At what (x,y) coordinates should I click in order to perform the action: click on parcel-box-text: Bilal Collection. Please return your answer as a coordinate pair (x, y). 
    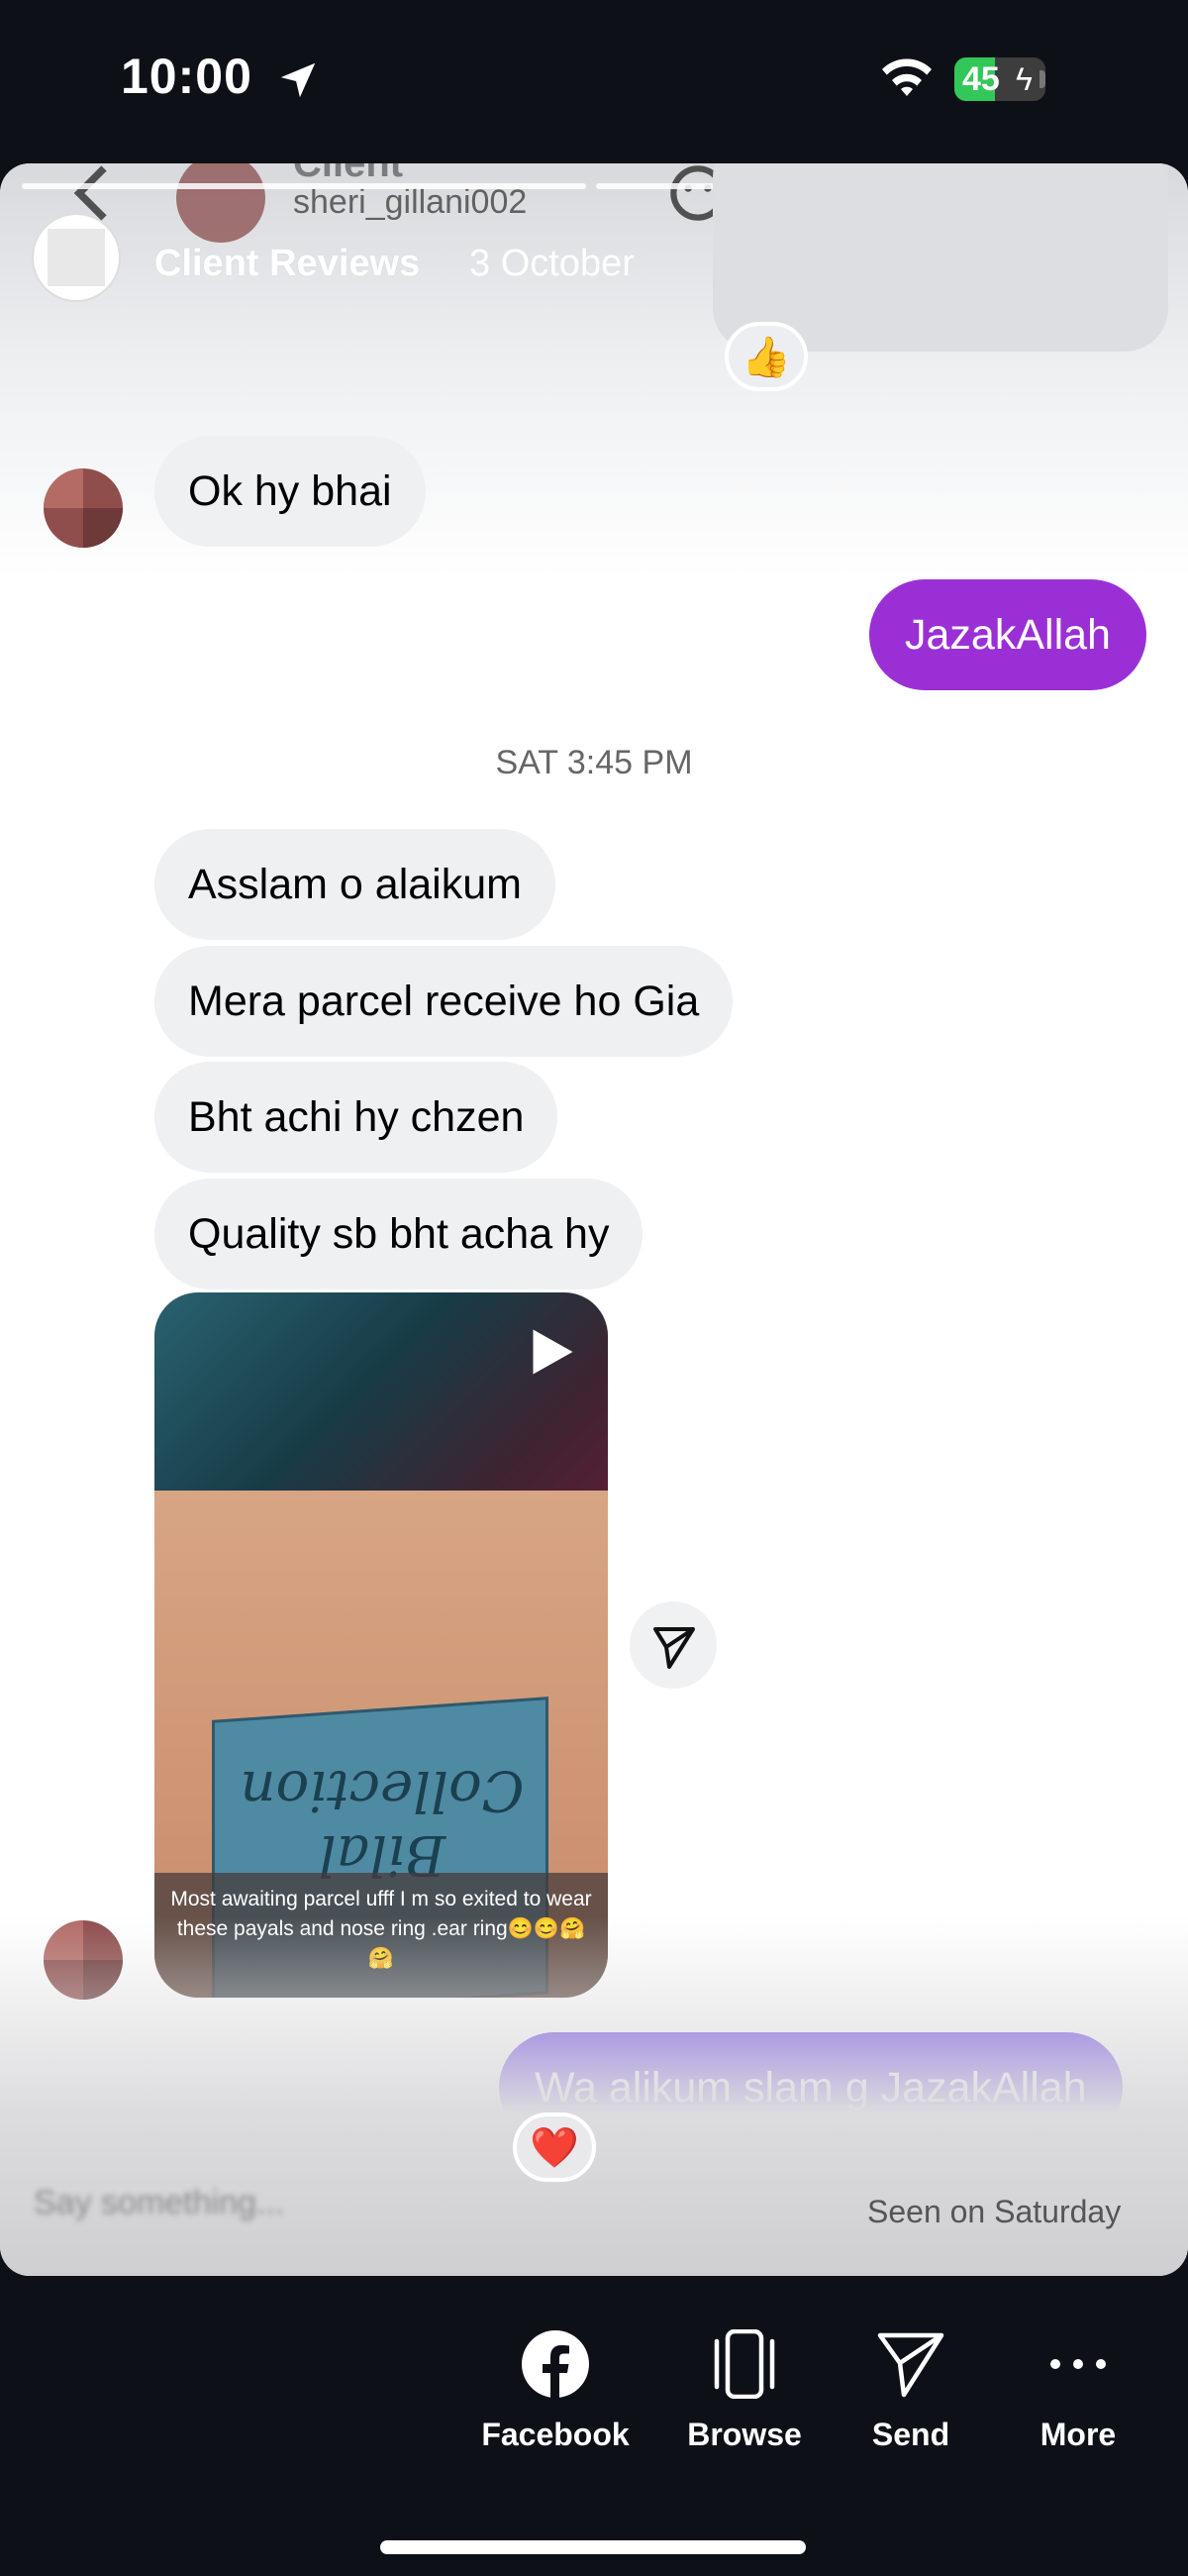
    Looking at the image, I should click on (382, 1822).